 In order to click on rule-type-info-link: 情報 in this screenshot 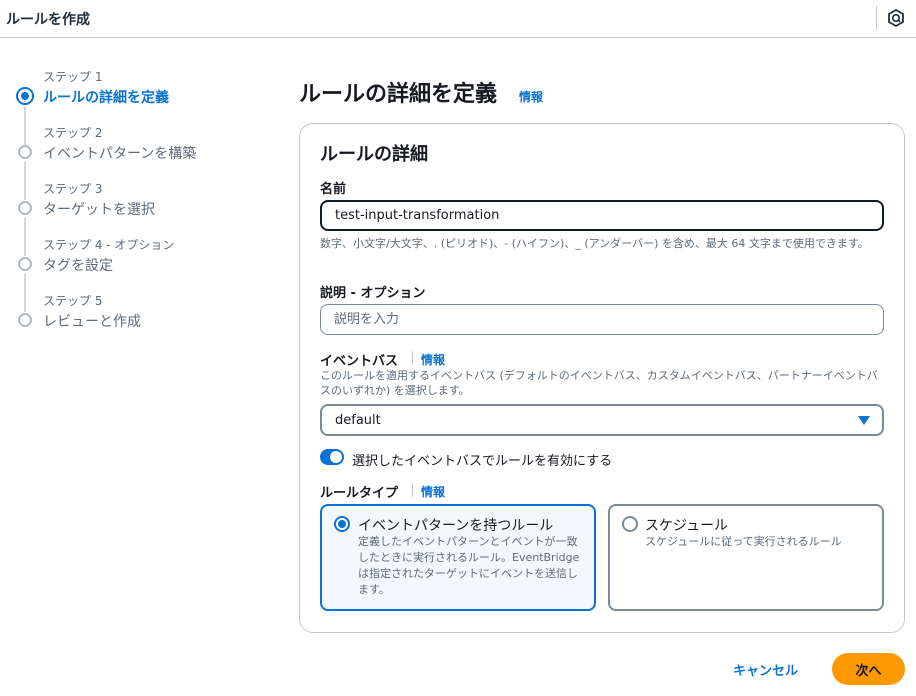, I will do `click(433, 491)`.